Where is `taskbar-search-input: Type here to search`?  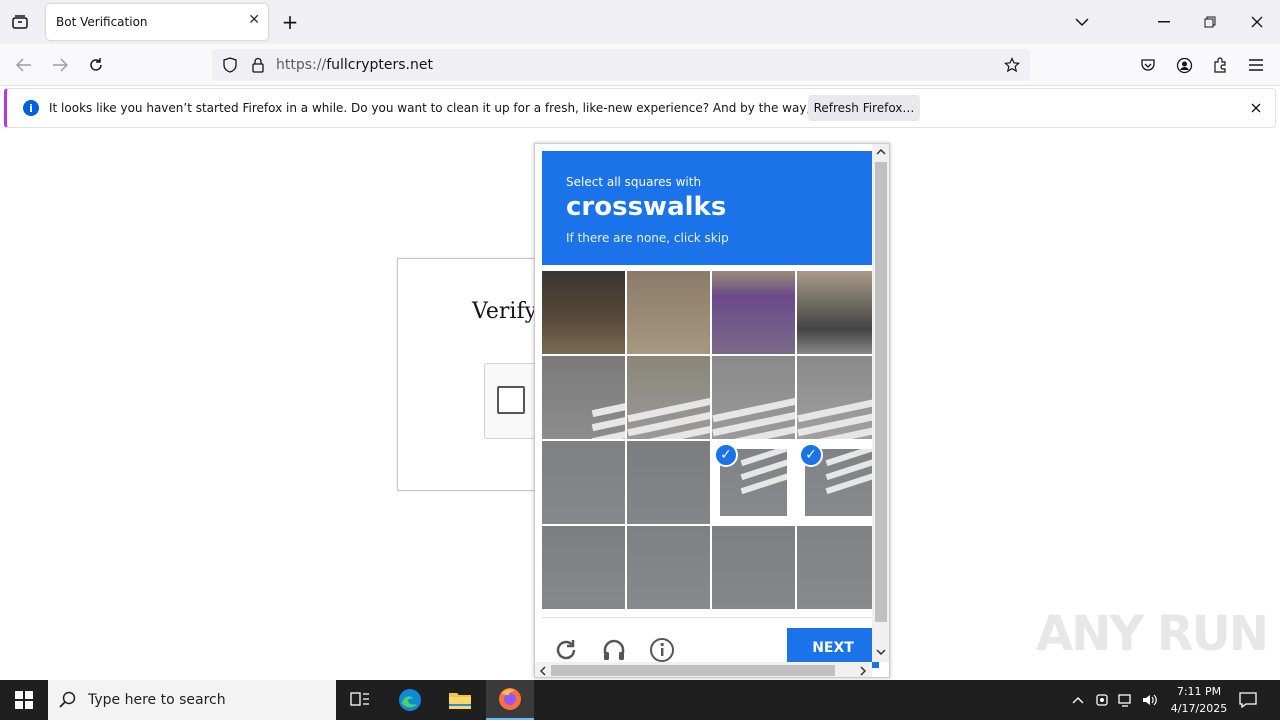
taskbar-search-input: Type here to search is located at coordinates (192, 700).